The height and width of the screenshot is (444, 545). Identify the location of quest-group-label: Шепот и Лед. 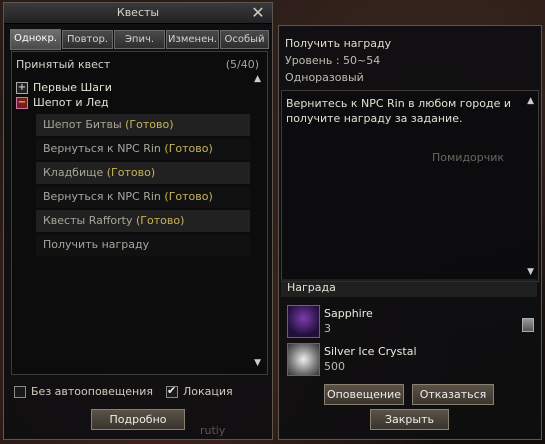
(71, 102).